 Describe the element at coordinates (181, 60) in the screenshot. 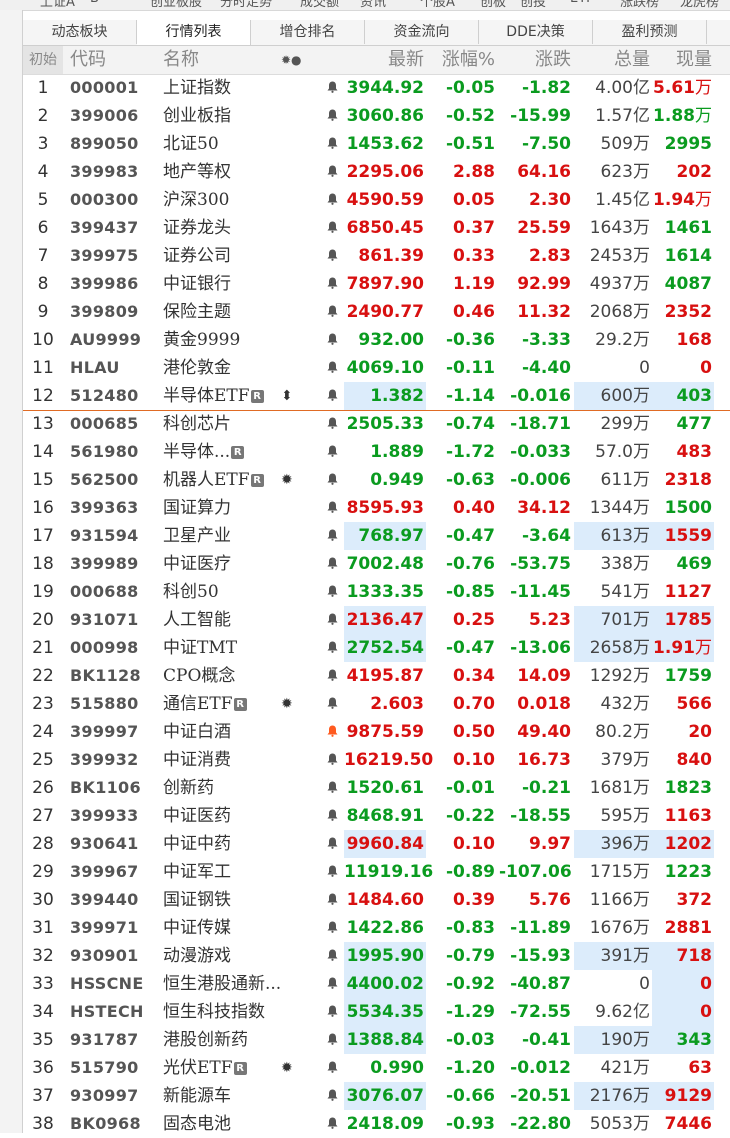

I see `col-name: 名称` at that location.